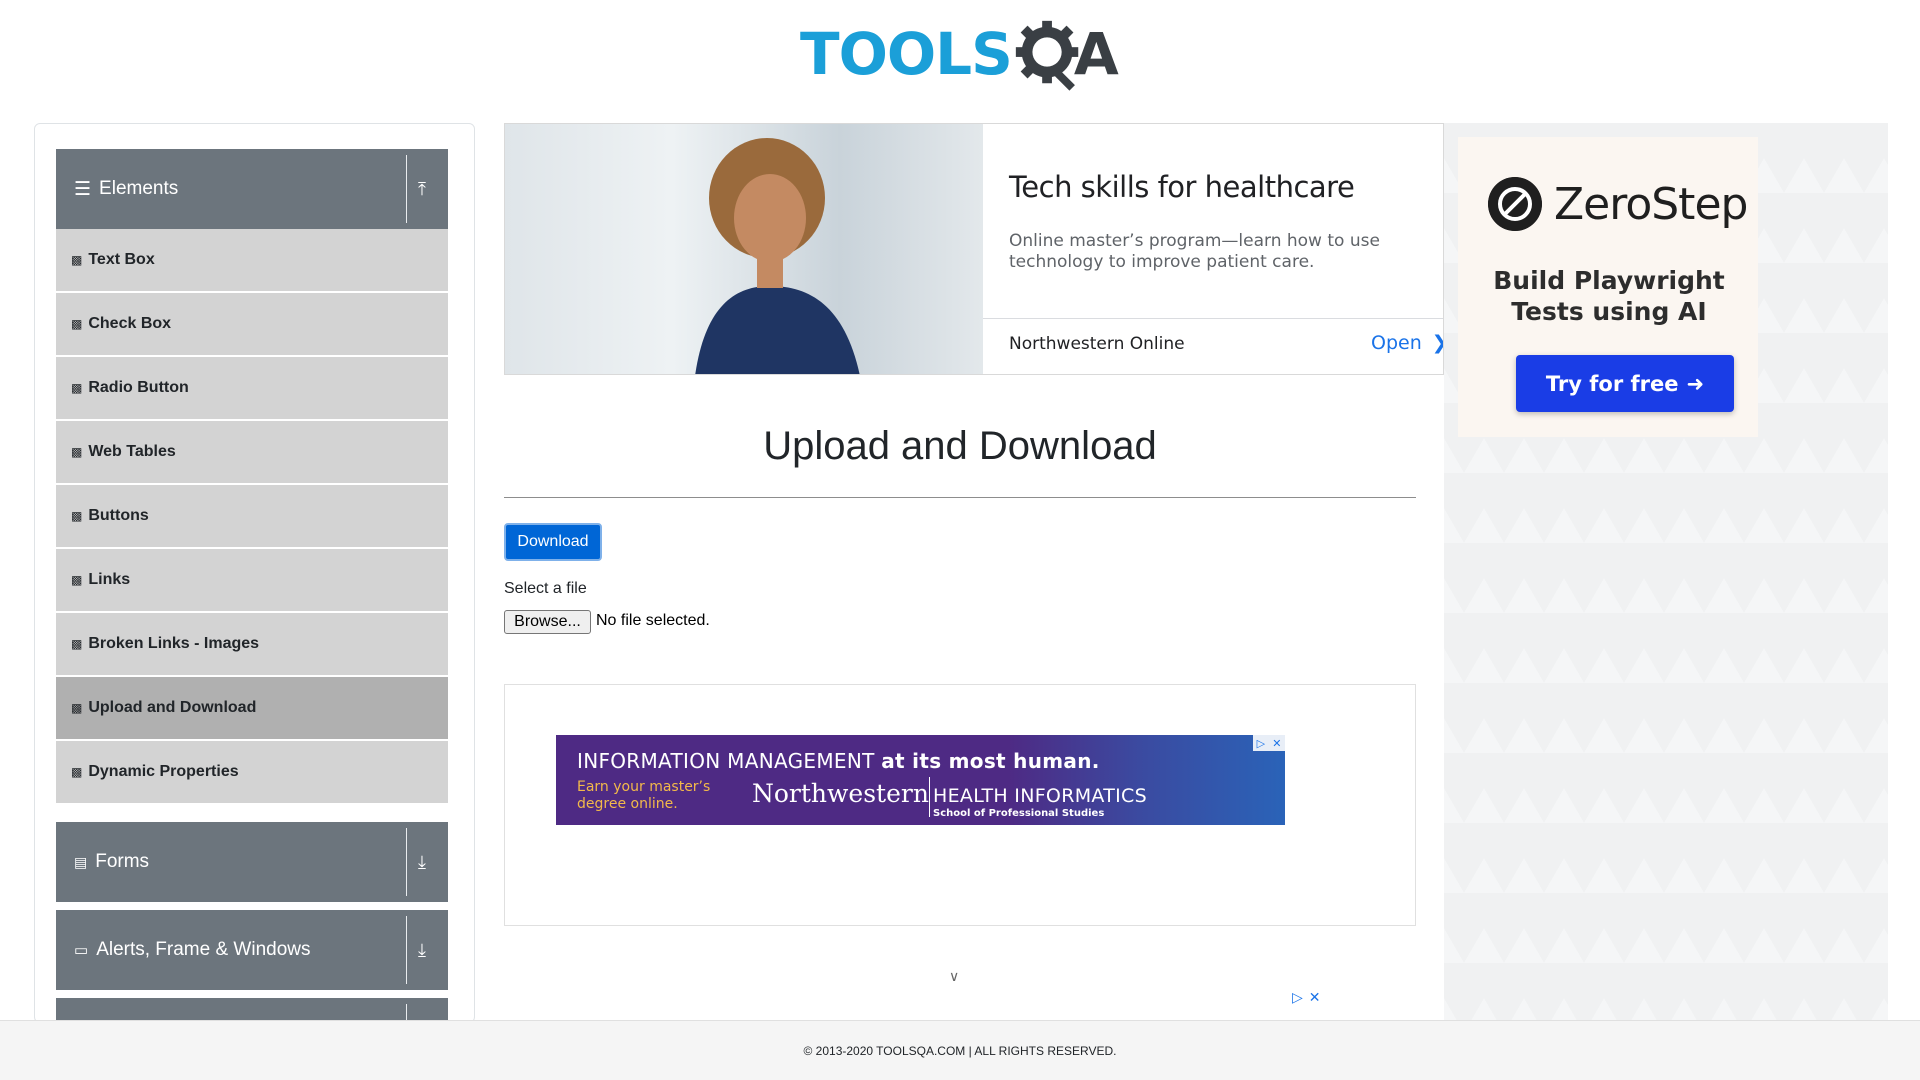 This screenshot has width=1920, height=1080. Describe the element at coordinates (960, 446) in the screenshot. I see `page-title: Upload and Download` at that location.